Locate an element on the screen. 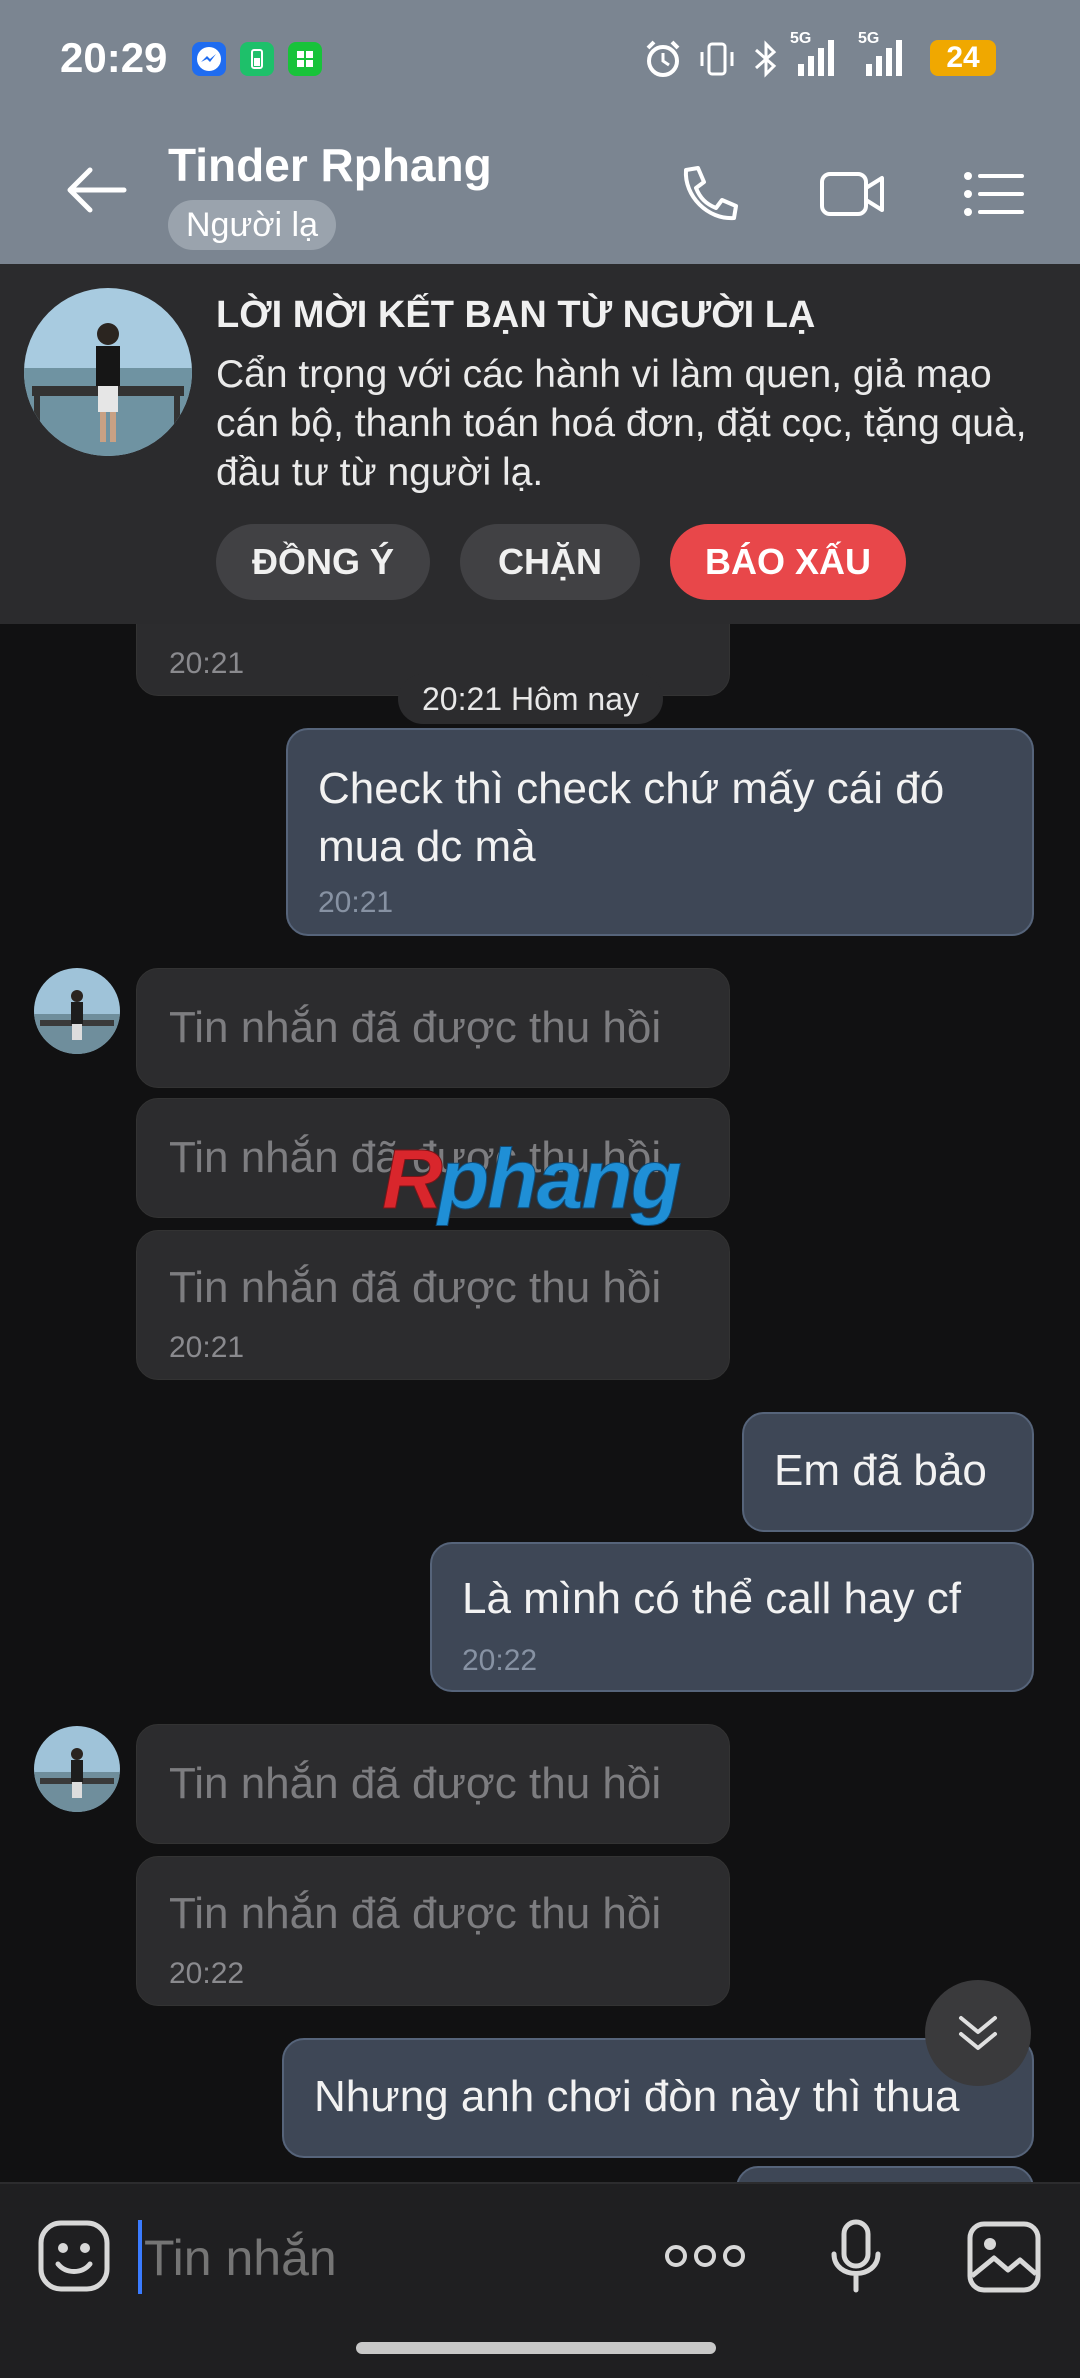 This screenshot has height=2378, width=1080. back-button is located at coordinates (98, 190).